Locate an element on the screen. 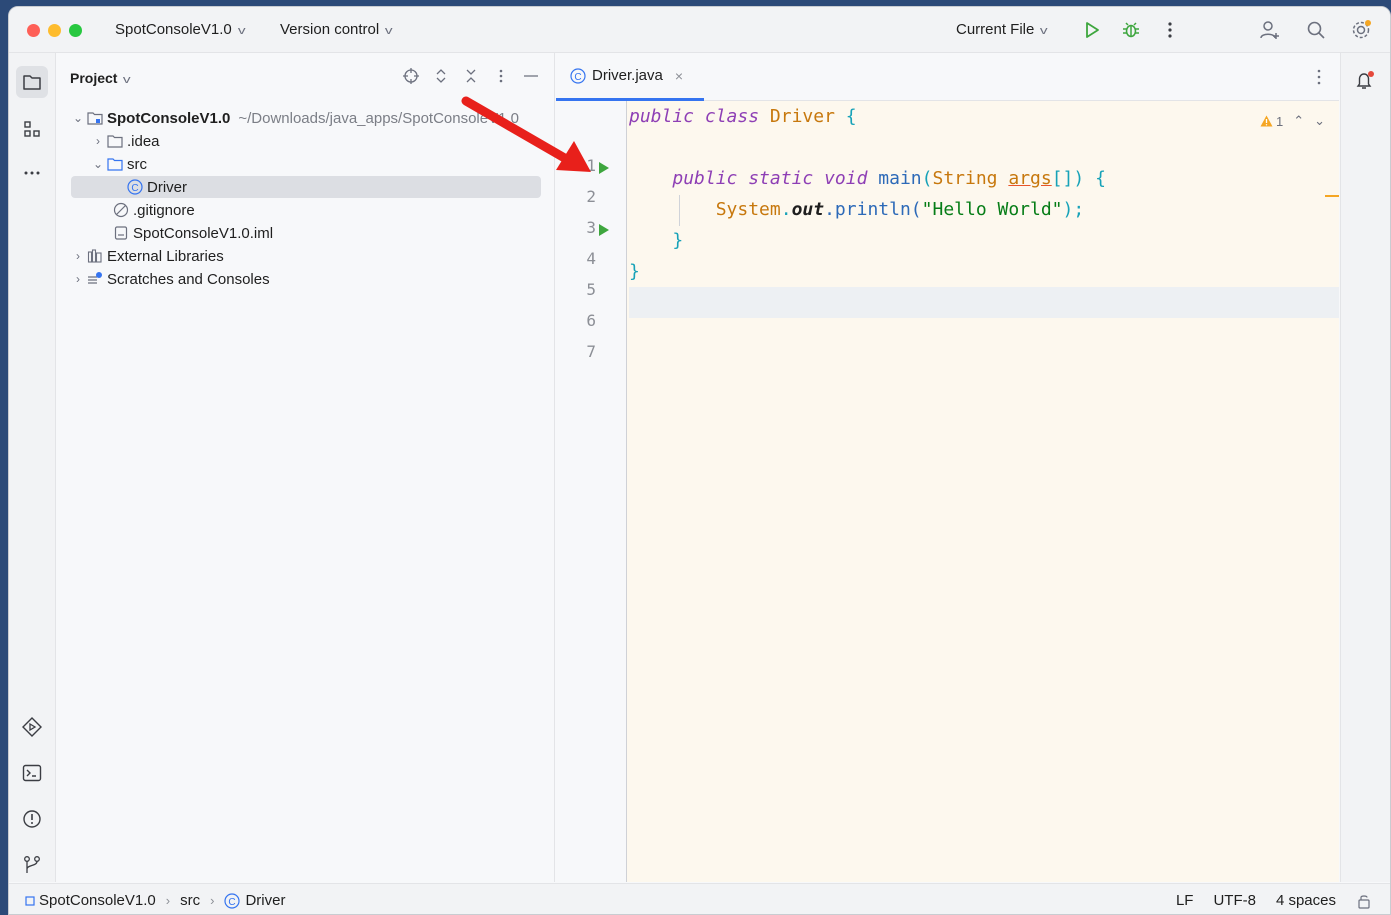  vcs-menu: Version control v is located at coordinates (336, 29).